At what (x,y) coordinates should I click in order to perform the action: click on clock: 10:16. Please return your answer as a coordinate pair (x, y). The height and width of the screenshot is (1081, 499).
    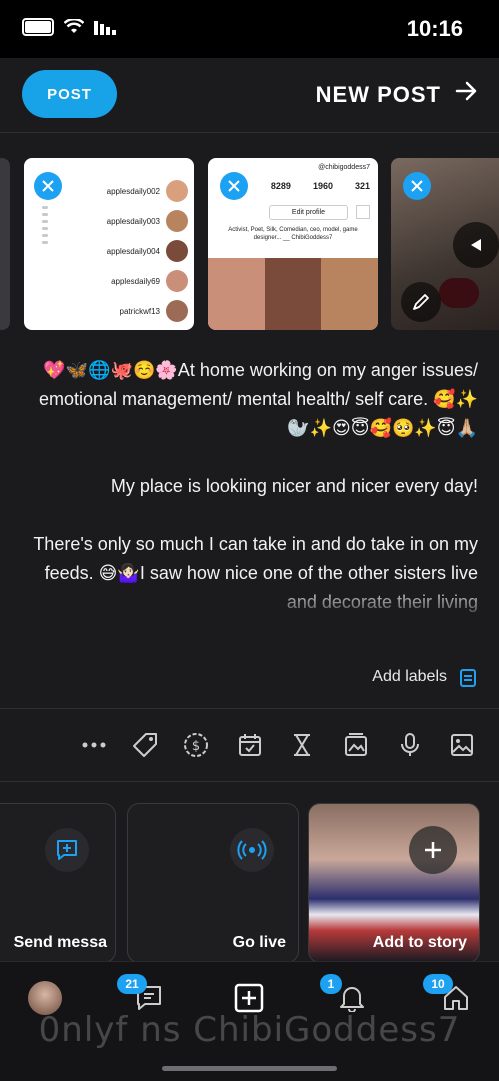
    Looking at the image, I should click on (434, 28).